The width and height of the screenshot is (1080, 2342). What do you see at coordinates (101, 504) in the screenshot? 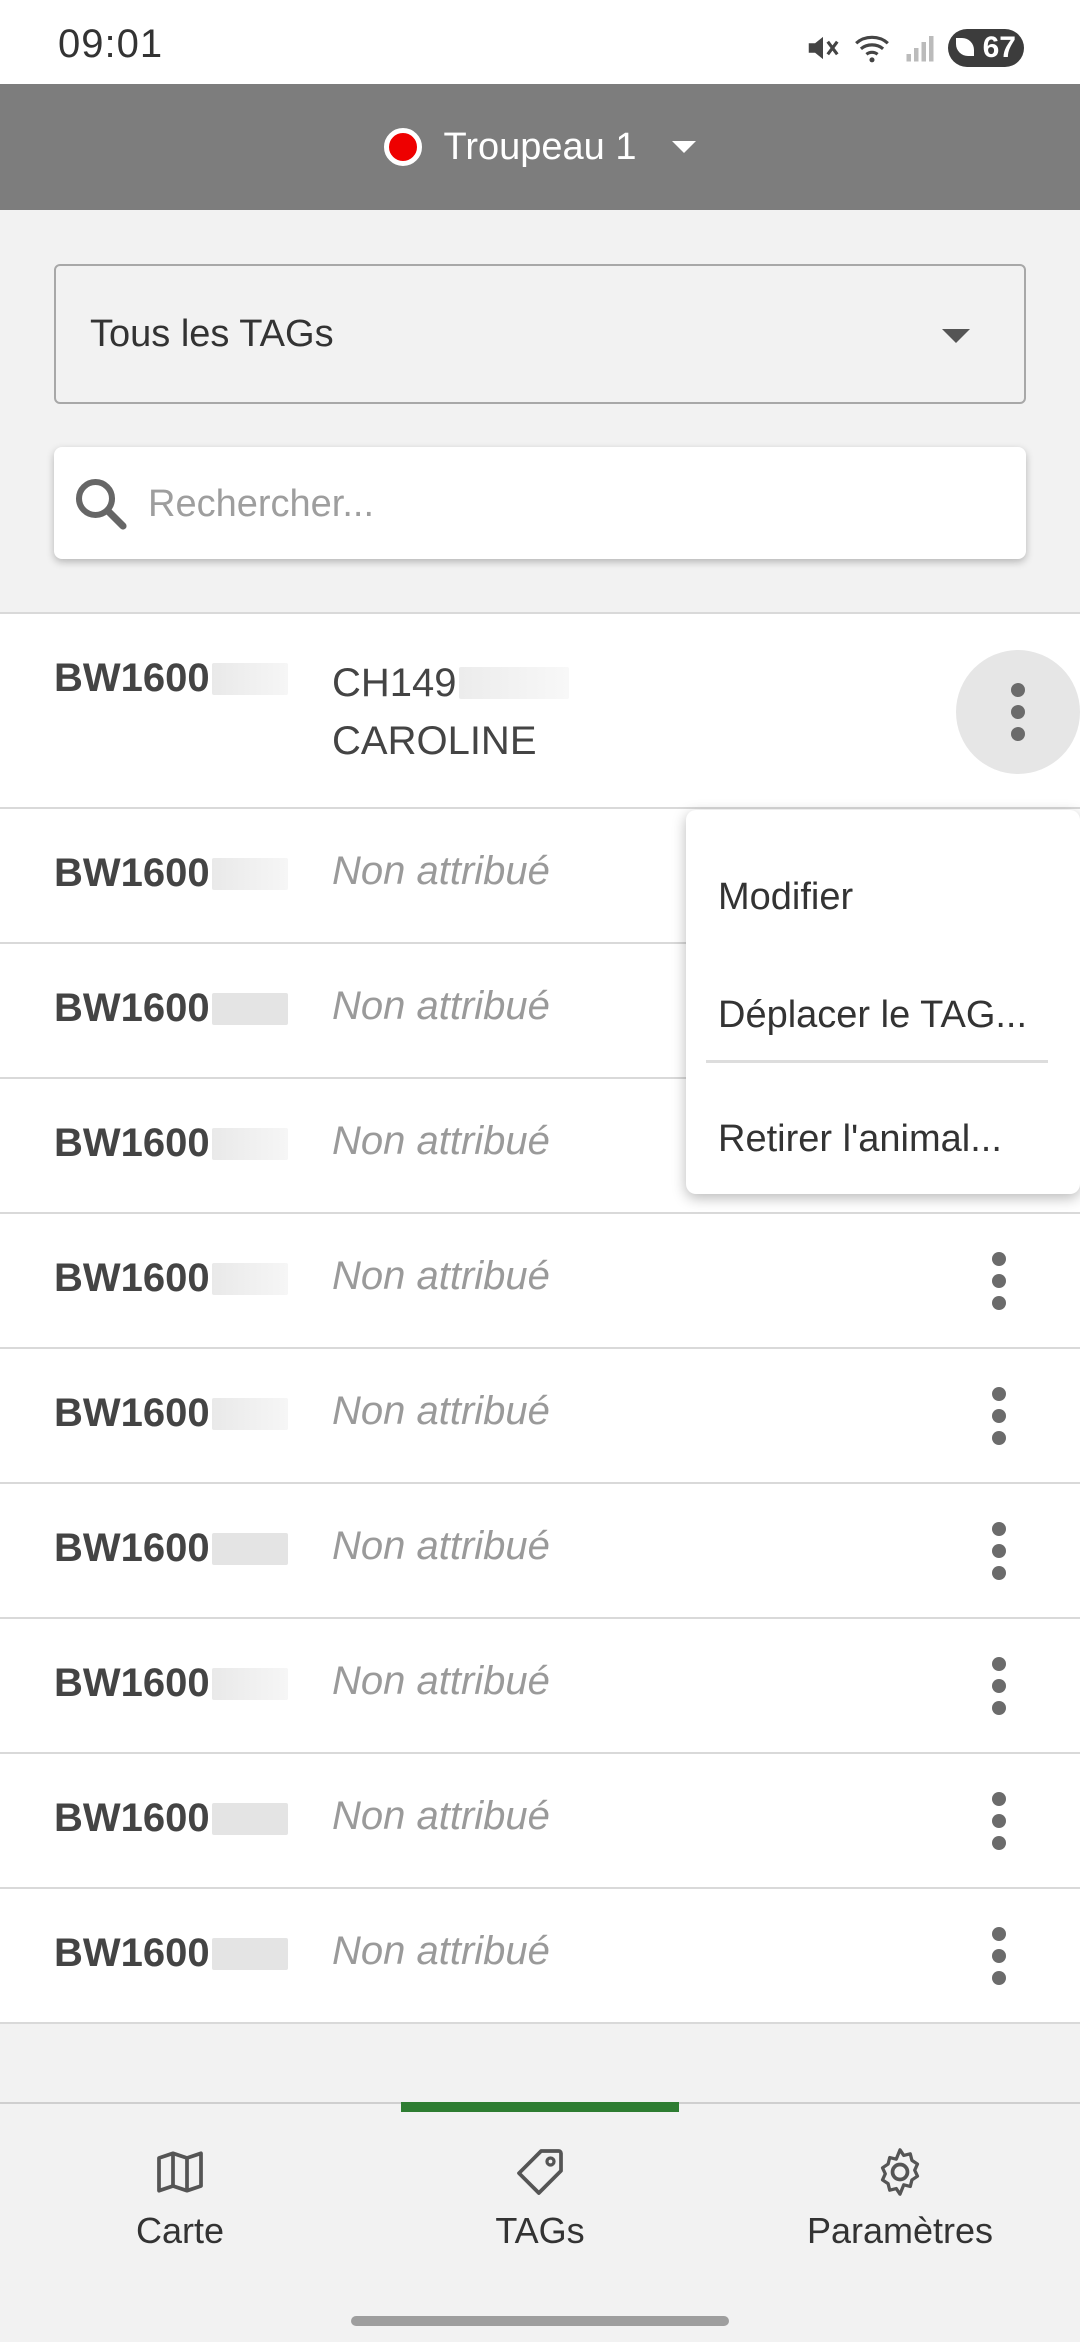
I see `search-icon` at bounding box center [101, 504].